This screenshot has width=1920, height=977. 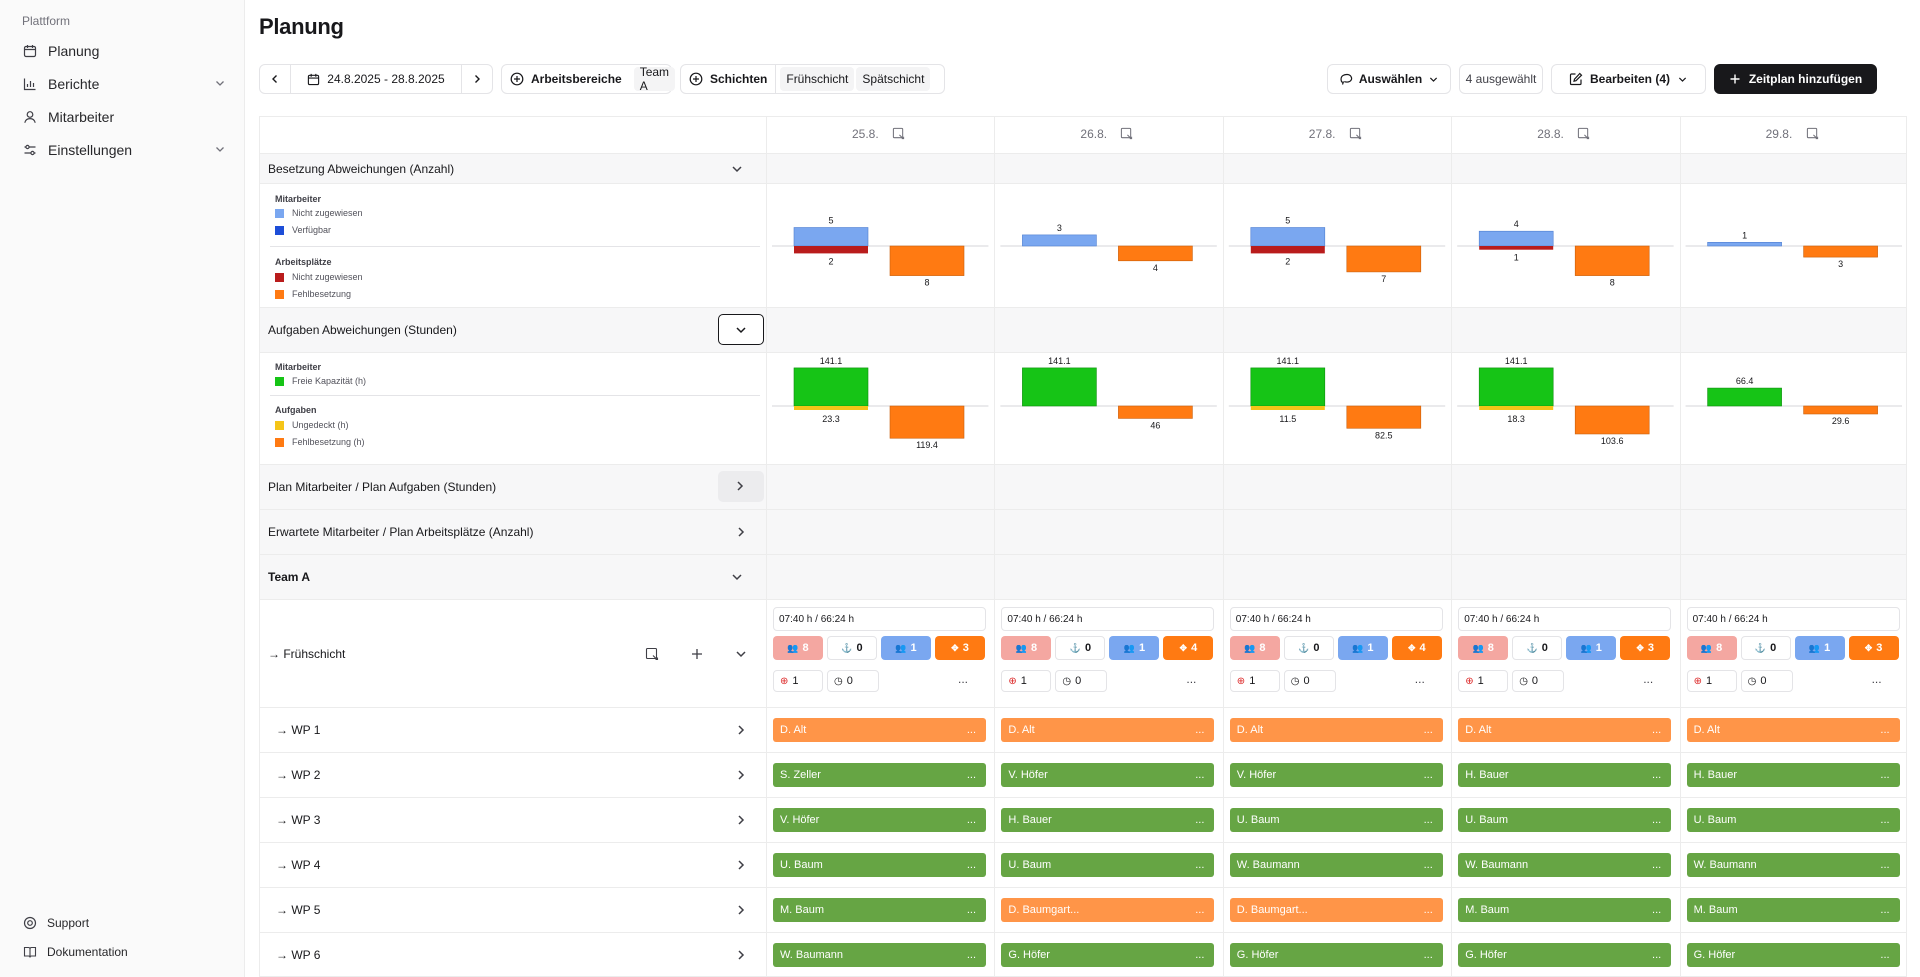 What do you see at coordinates (817, 79) in the screenshot?
I see `shift-chip-frueh: Frühschicht` at bounding box center [817, 79].